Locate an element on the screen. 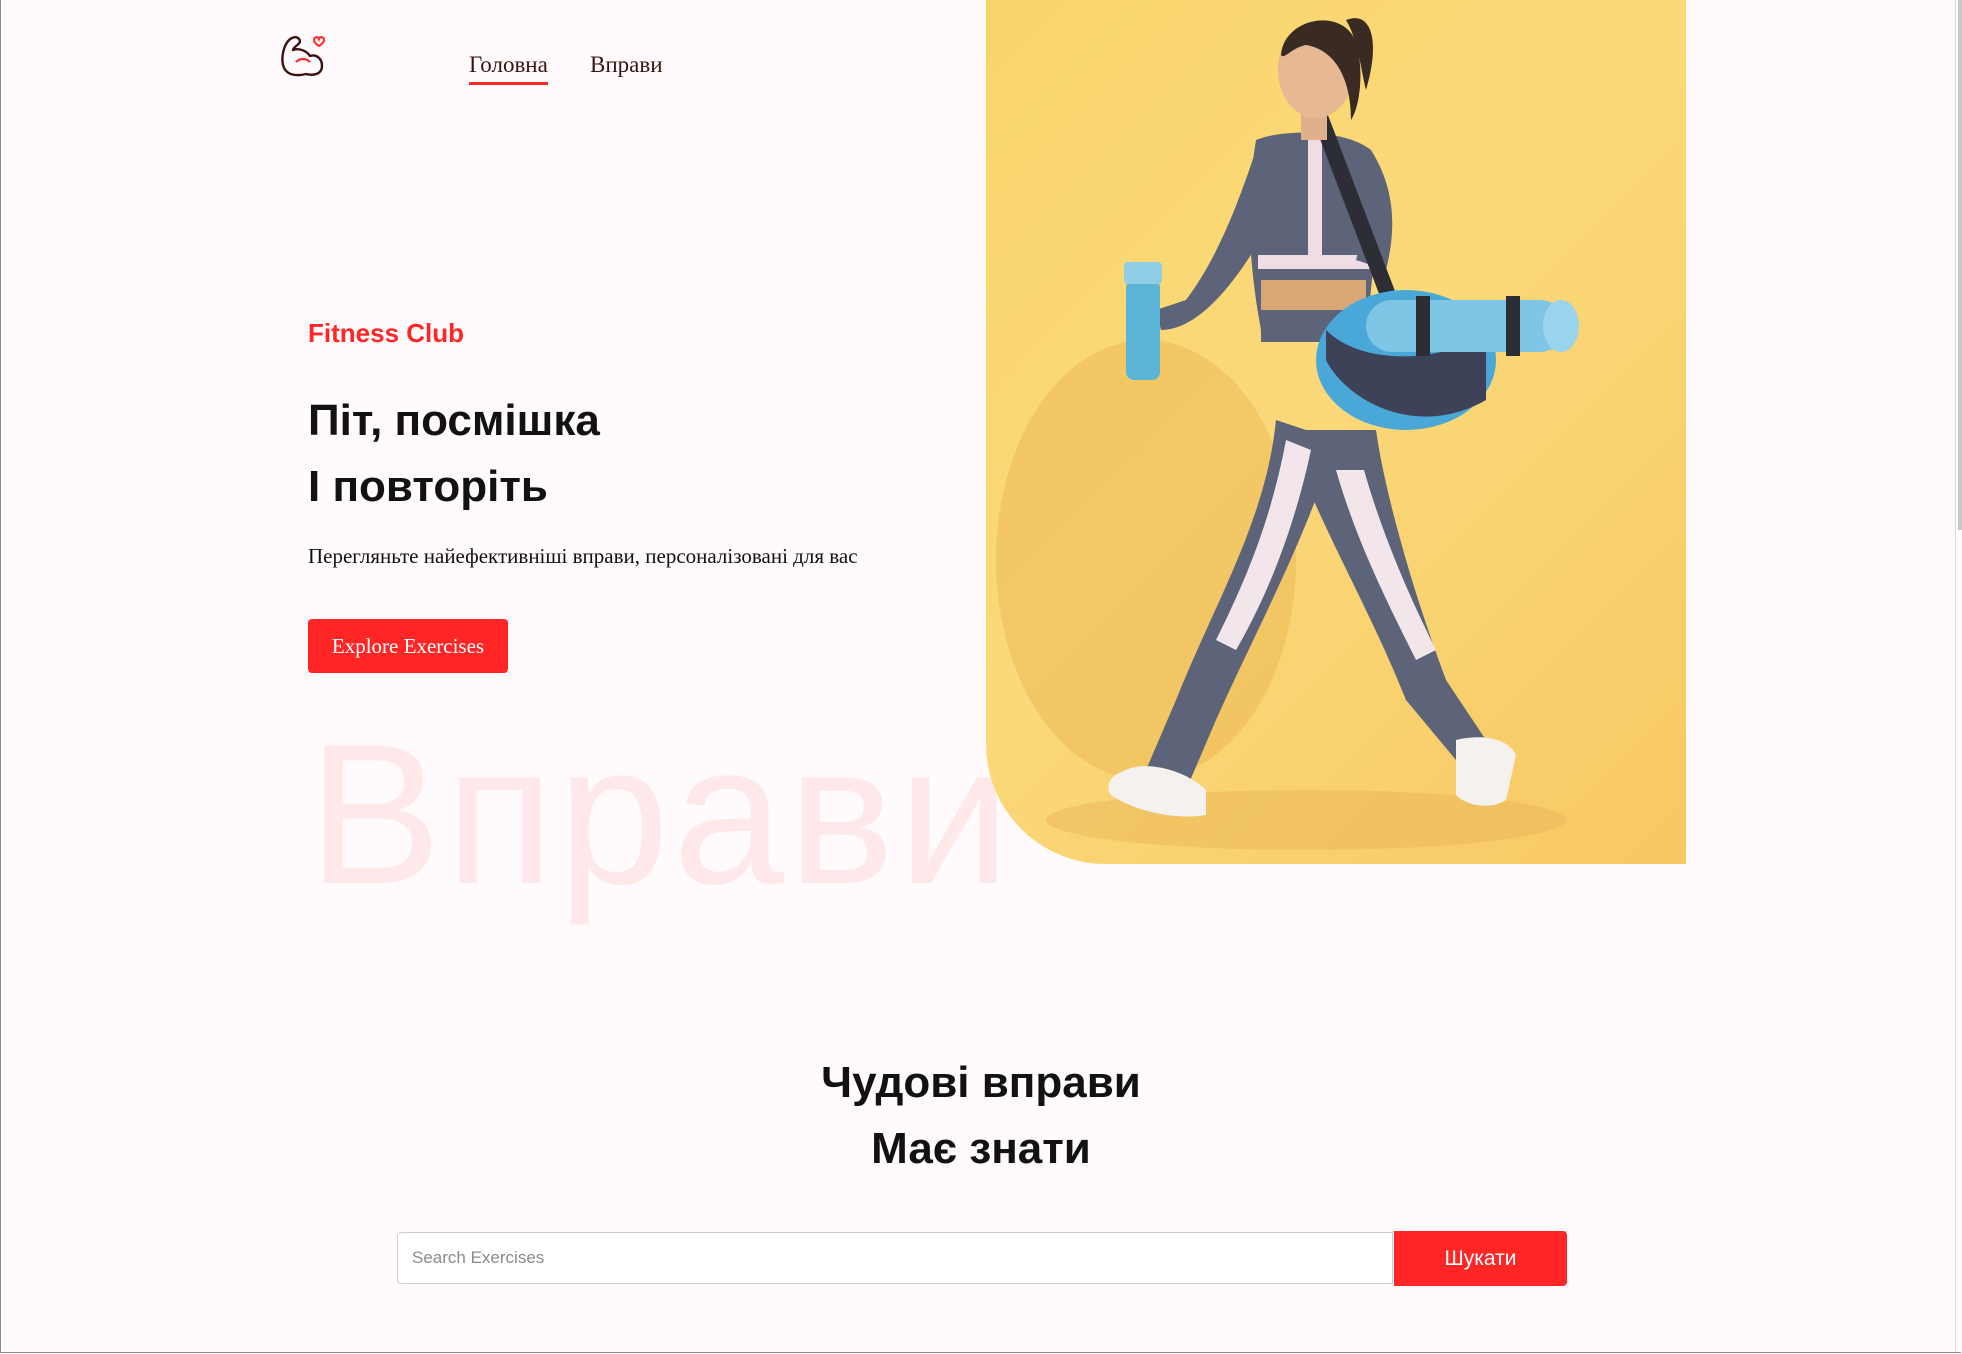 The height and width of the screenshot is (1354, 1962). hero-headline: Піт, посмішка І повторіть is located at coordinates (454, 454).